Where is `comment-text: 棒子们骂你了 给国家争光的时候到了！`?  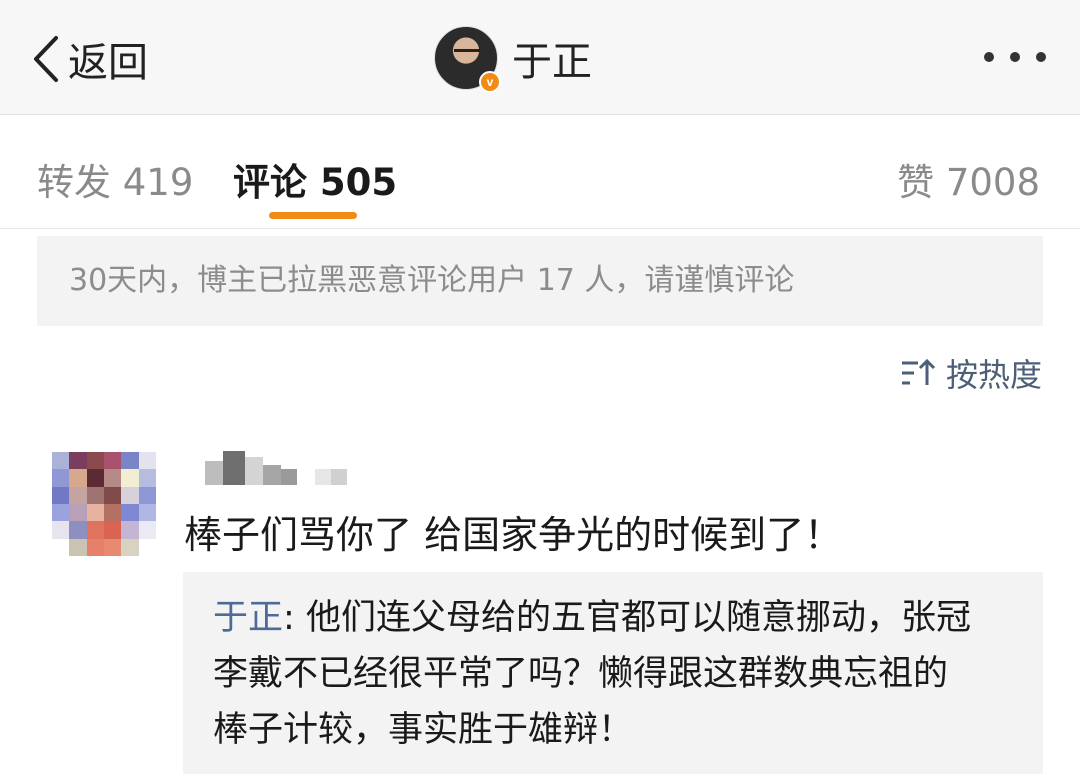
comment-text: 棒子们骂你了 给国家争光的时候到了！ is located at coordinates (513, 535).